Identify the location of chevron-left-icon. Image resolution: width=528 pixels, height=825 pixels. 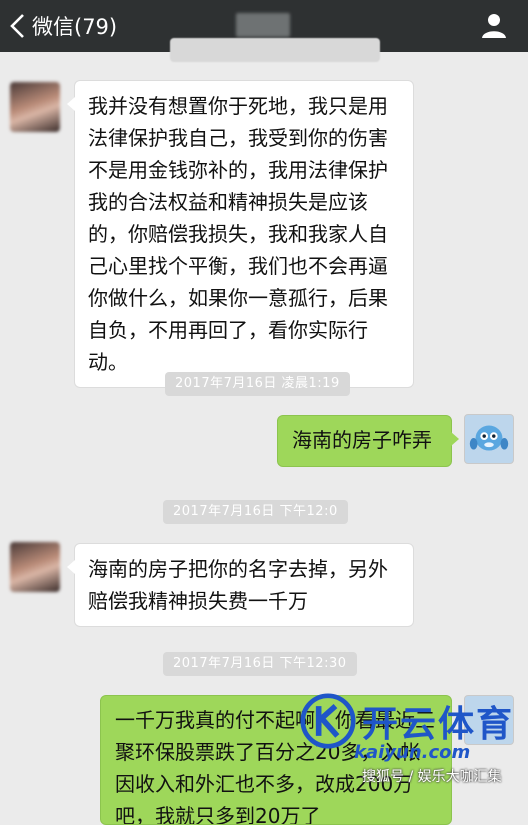
(17, 26).